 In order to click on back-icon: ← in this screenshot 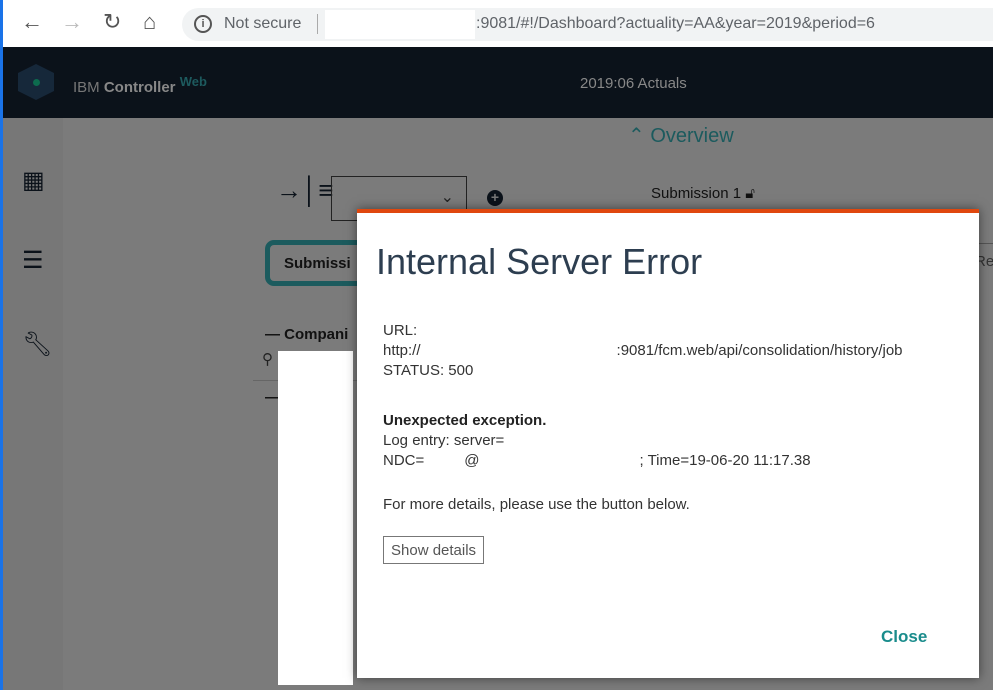, I will do `click(32, 22)`.